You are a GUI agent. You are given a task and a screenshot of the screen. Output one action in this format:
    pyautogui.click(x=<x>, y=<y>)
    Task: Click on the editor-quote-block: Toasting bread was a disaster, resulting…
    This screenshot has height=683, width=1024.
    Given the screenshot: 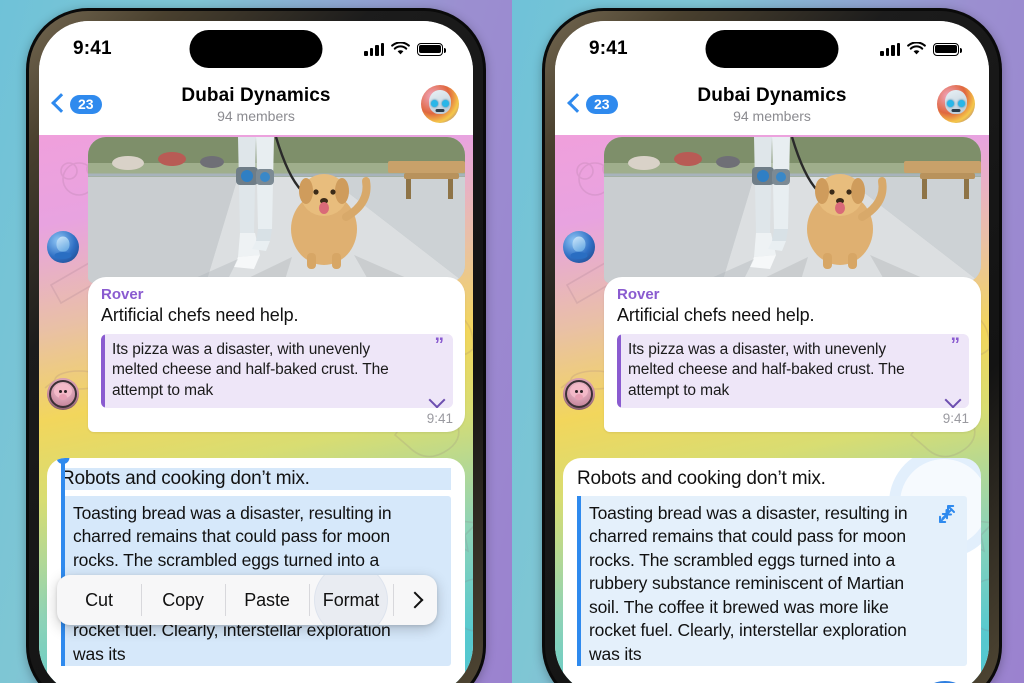 What is the action you would take?
    pyautogui.click(x=772, y=581)
    